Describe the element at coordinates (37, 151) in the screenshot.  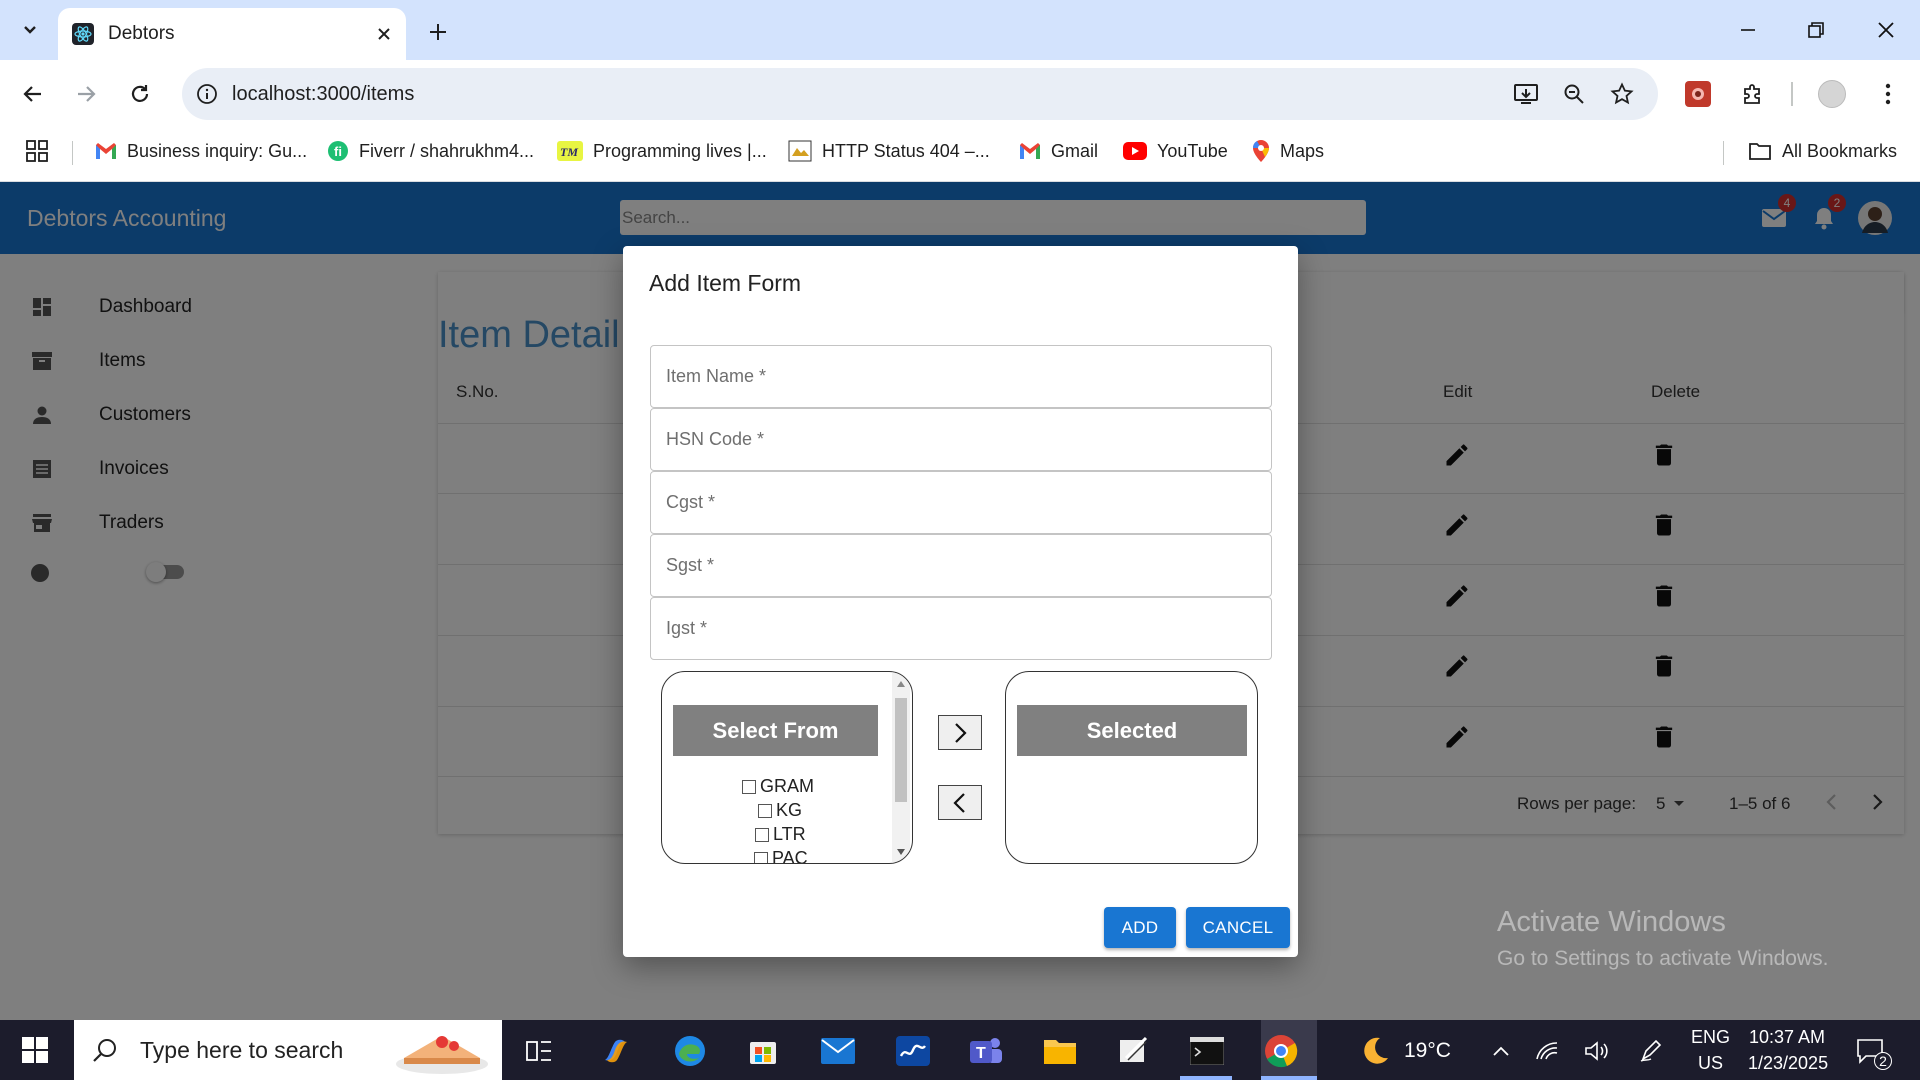
I see `apps-button` at that location.